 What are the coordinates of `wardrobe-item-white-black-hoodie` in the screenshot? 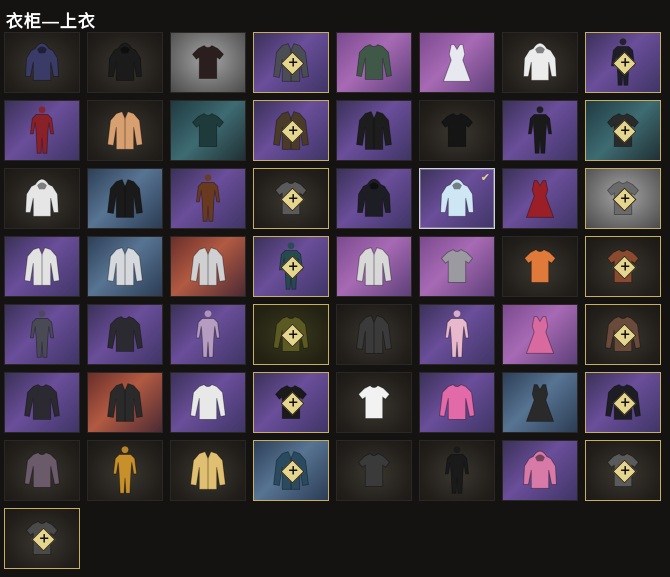 It's located at (42, 198).